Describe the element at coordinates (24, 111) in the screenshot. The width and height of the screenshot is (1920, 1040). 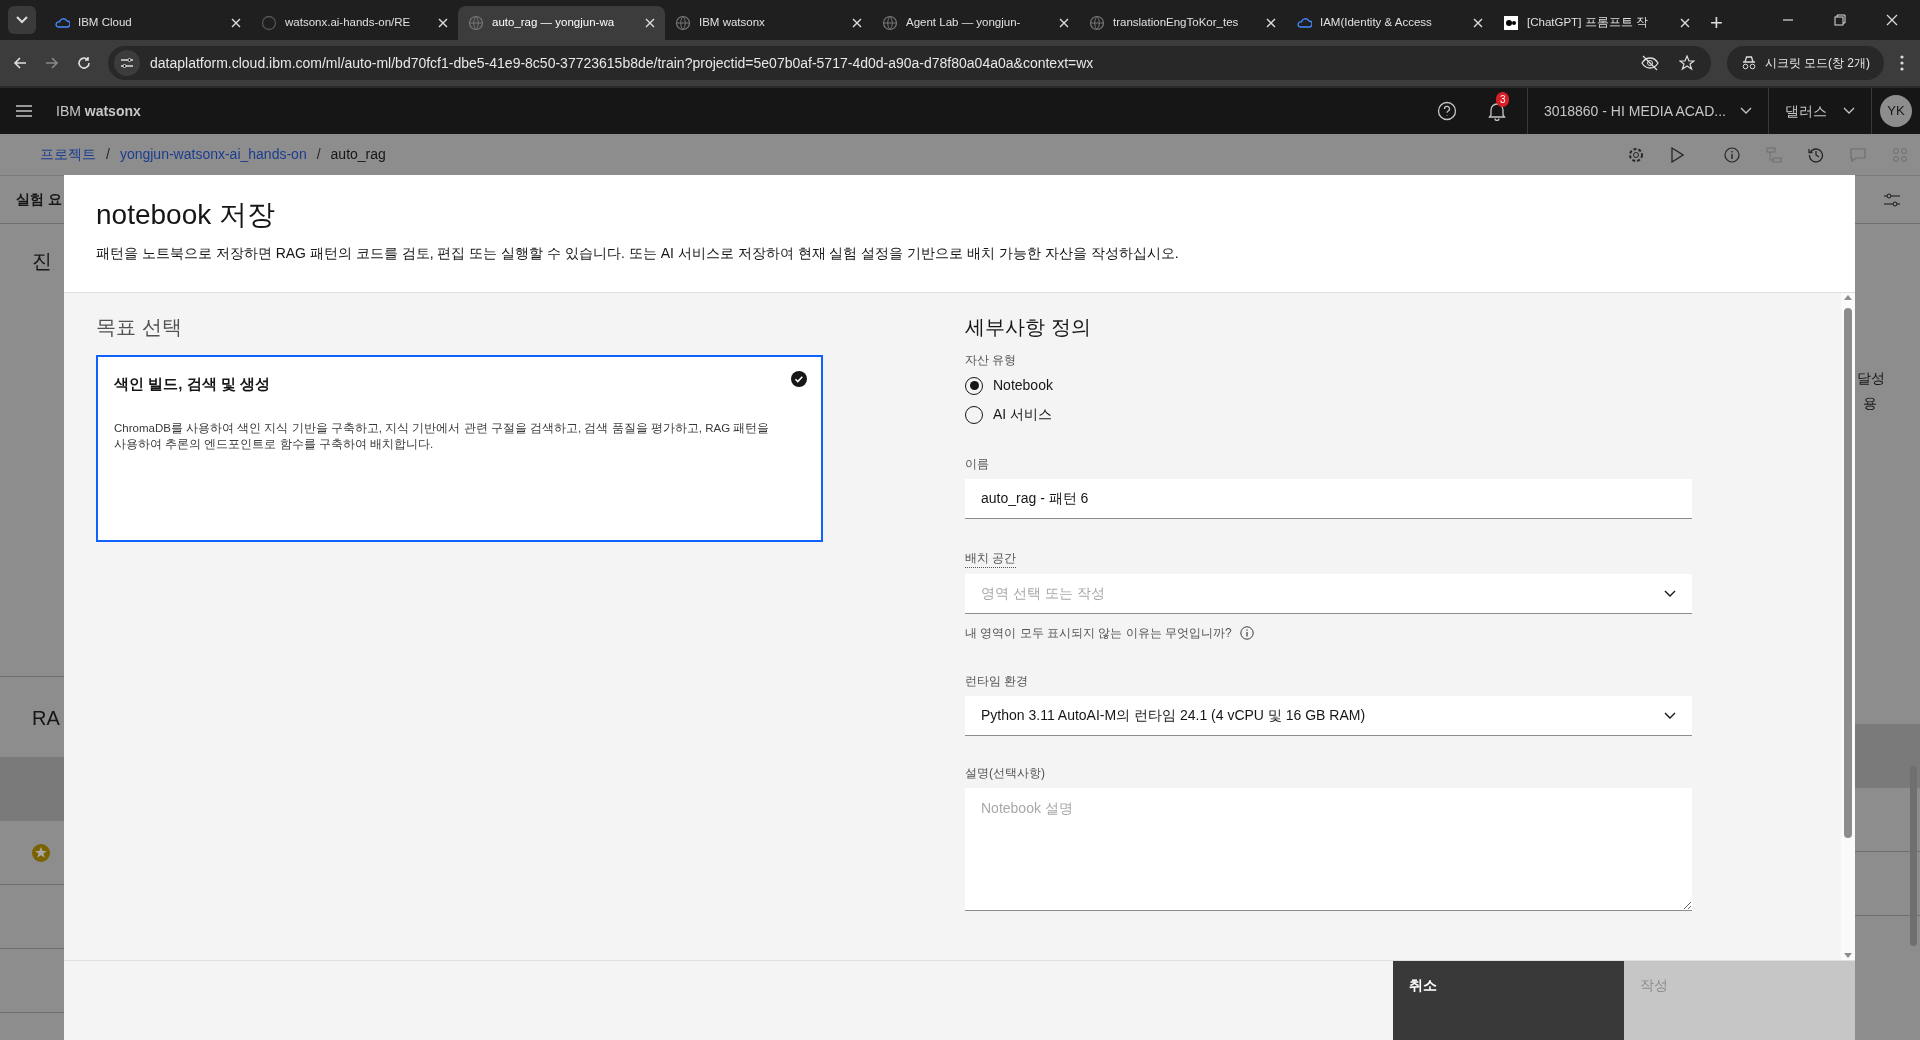
I see `menu-icon` at that location.